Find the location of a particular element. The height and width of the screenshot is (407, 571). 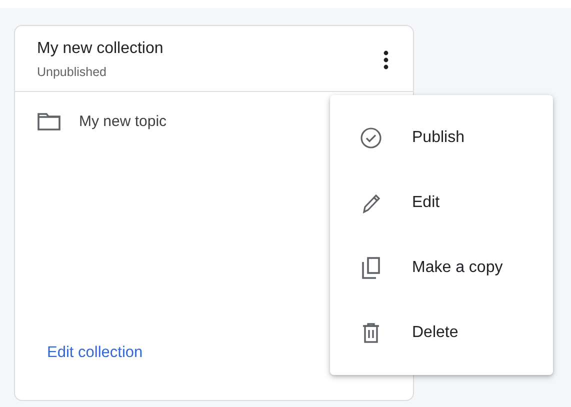

menu-item: Make a copy is located at coordinates (441, 267).